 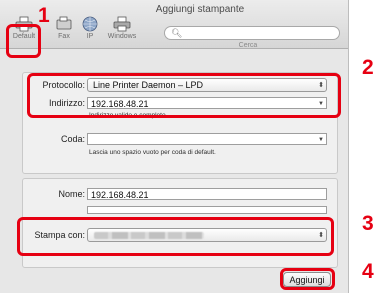 I want to click on queue-label: Coda:, so click(x=72, y=139).